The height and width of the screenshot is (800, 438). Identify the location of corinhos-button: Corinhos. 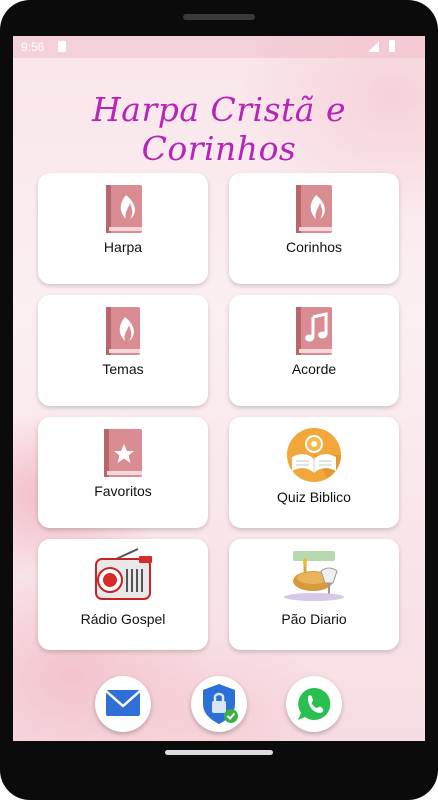
(314, 228).